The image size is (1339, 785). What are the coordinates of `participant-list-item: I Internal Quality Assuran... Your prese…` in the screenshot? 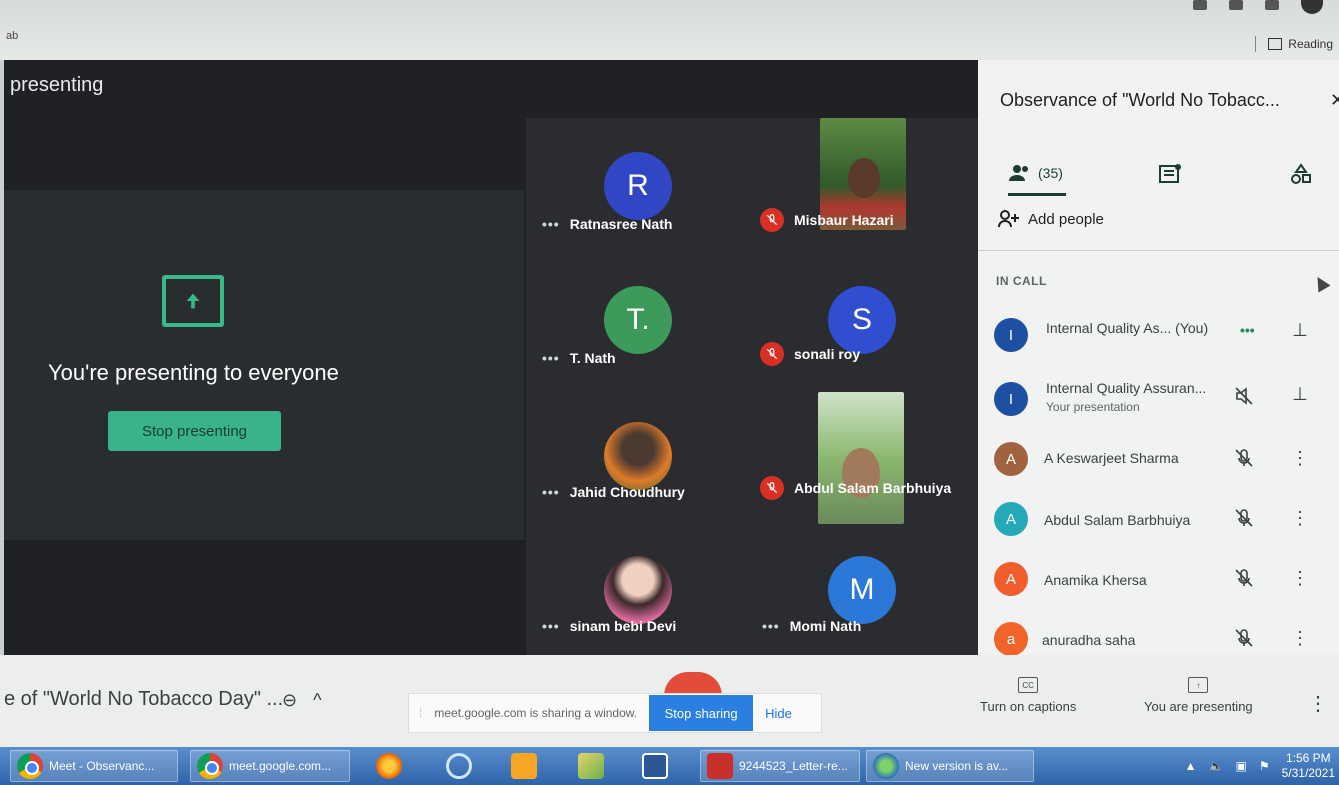 It's located at (1158, 398).